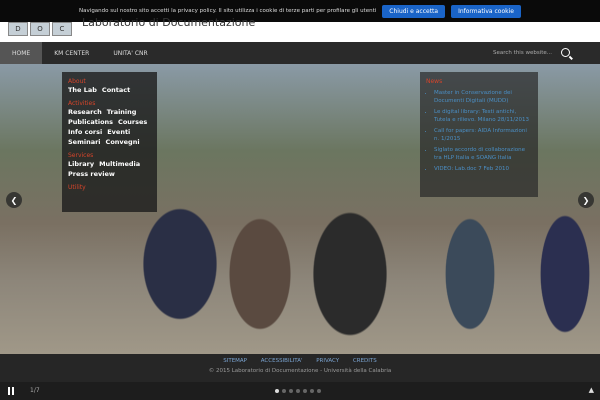 The width and height of the screenshot is (600, 400). Describe the element at coordinates (90, 122) in the screenshot. I see `link: Publications` at that location.